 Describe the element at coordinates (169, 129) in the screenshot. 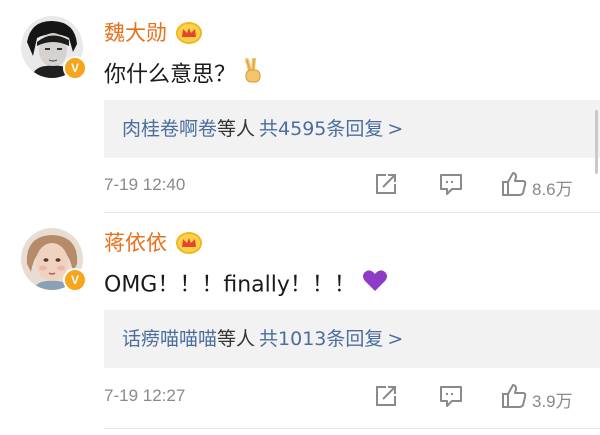

I see `reply-user-link: 肉桂卷啊卷` at that location.